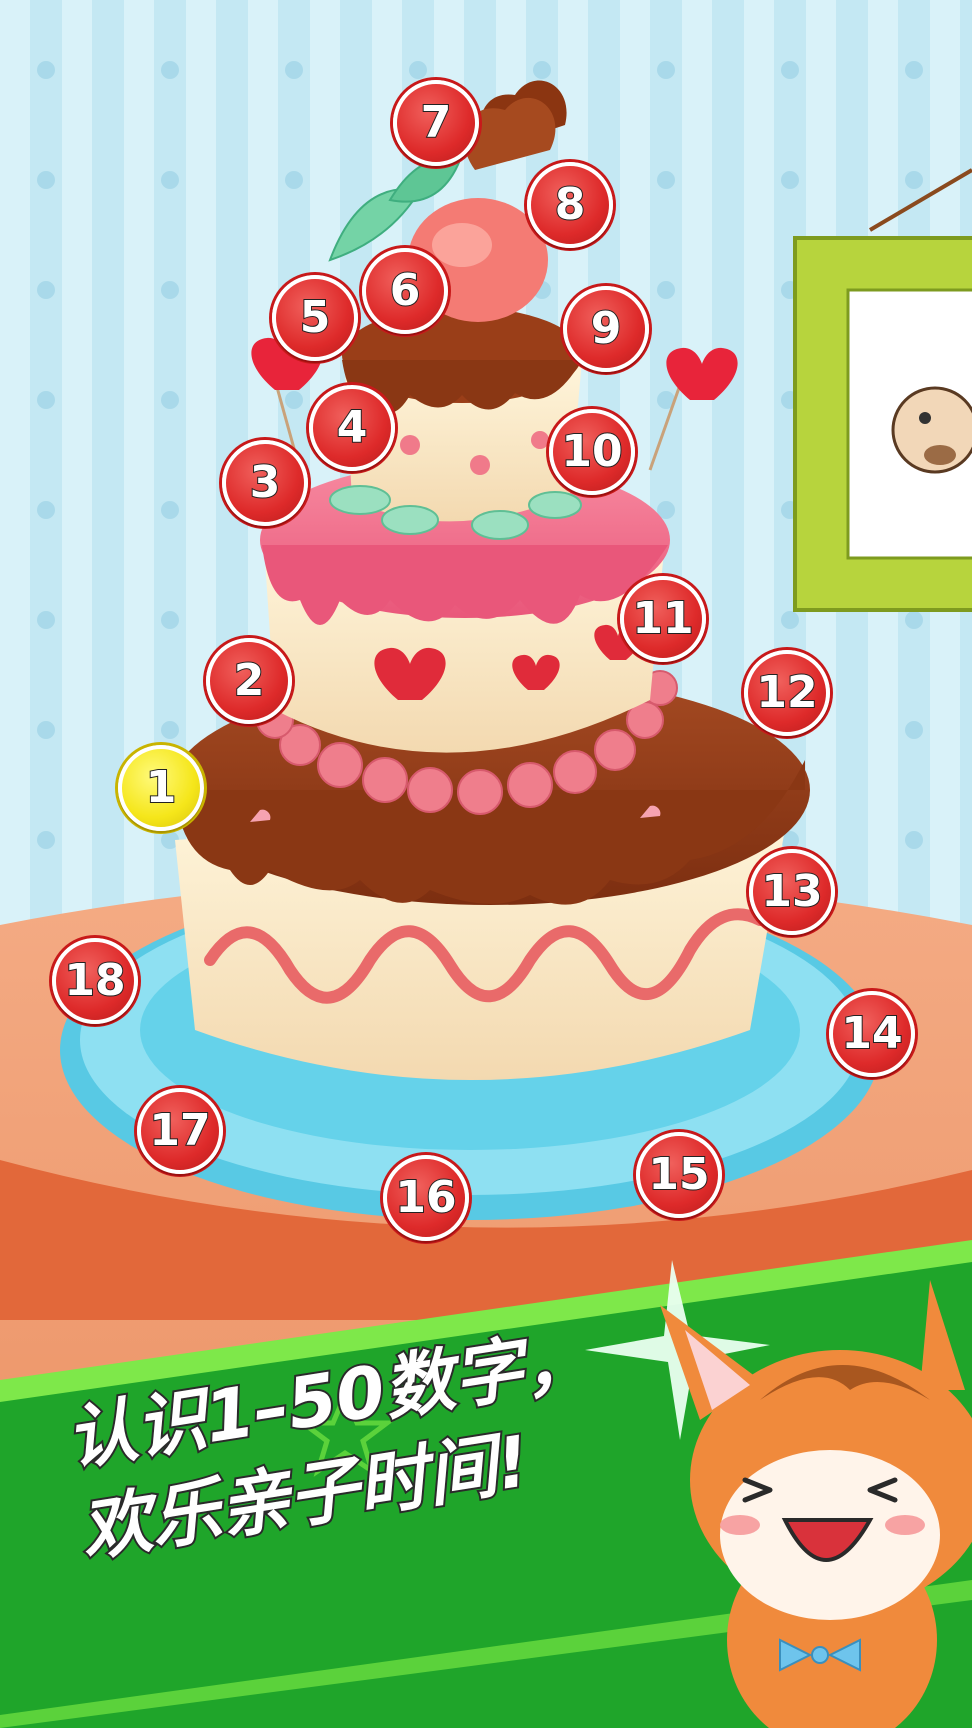  I want to click on dot-label: 4, so click(352, 427).